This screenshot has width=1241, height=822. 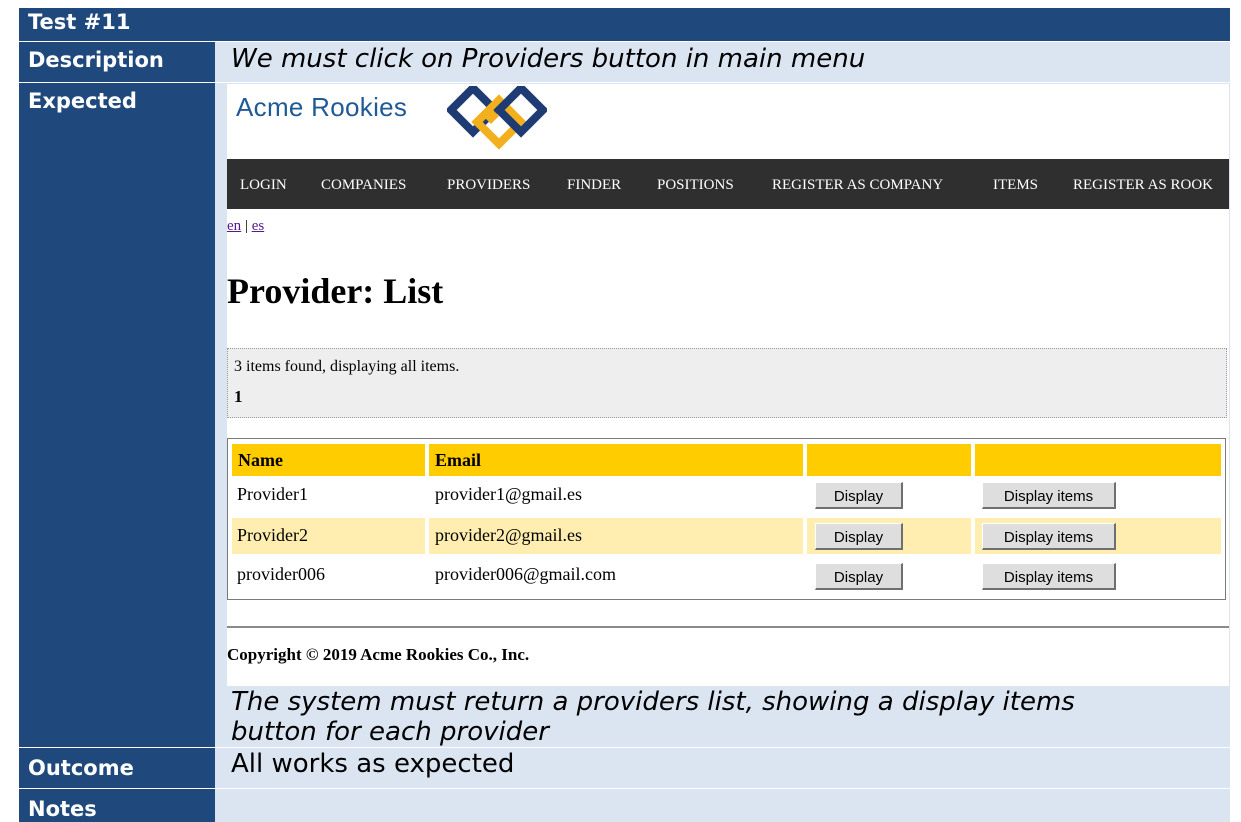 I want to click on lang-en-link: en, so click(x=234, y=226).